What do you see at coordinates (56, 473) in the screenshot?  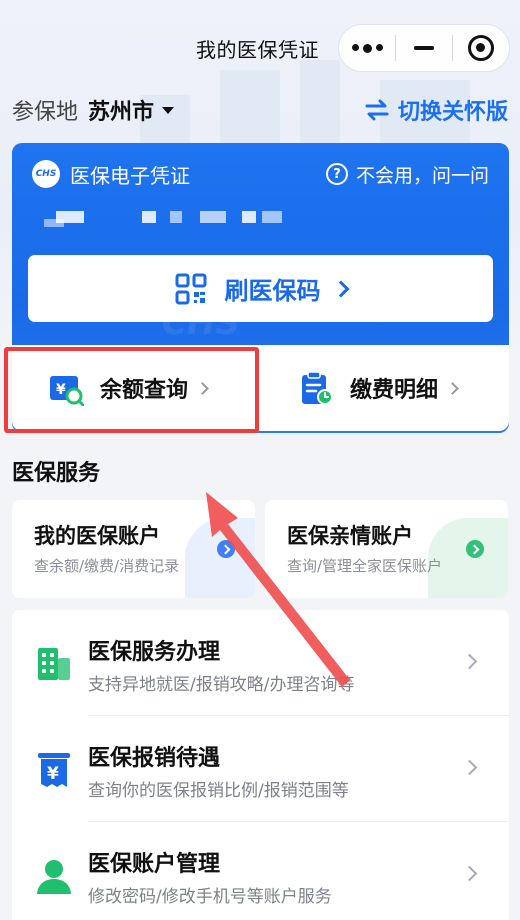 I see `section-title: 医保服务` at bounding box center [56, 473].